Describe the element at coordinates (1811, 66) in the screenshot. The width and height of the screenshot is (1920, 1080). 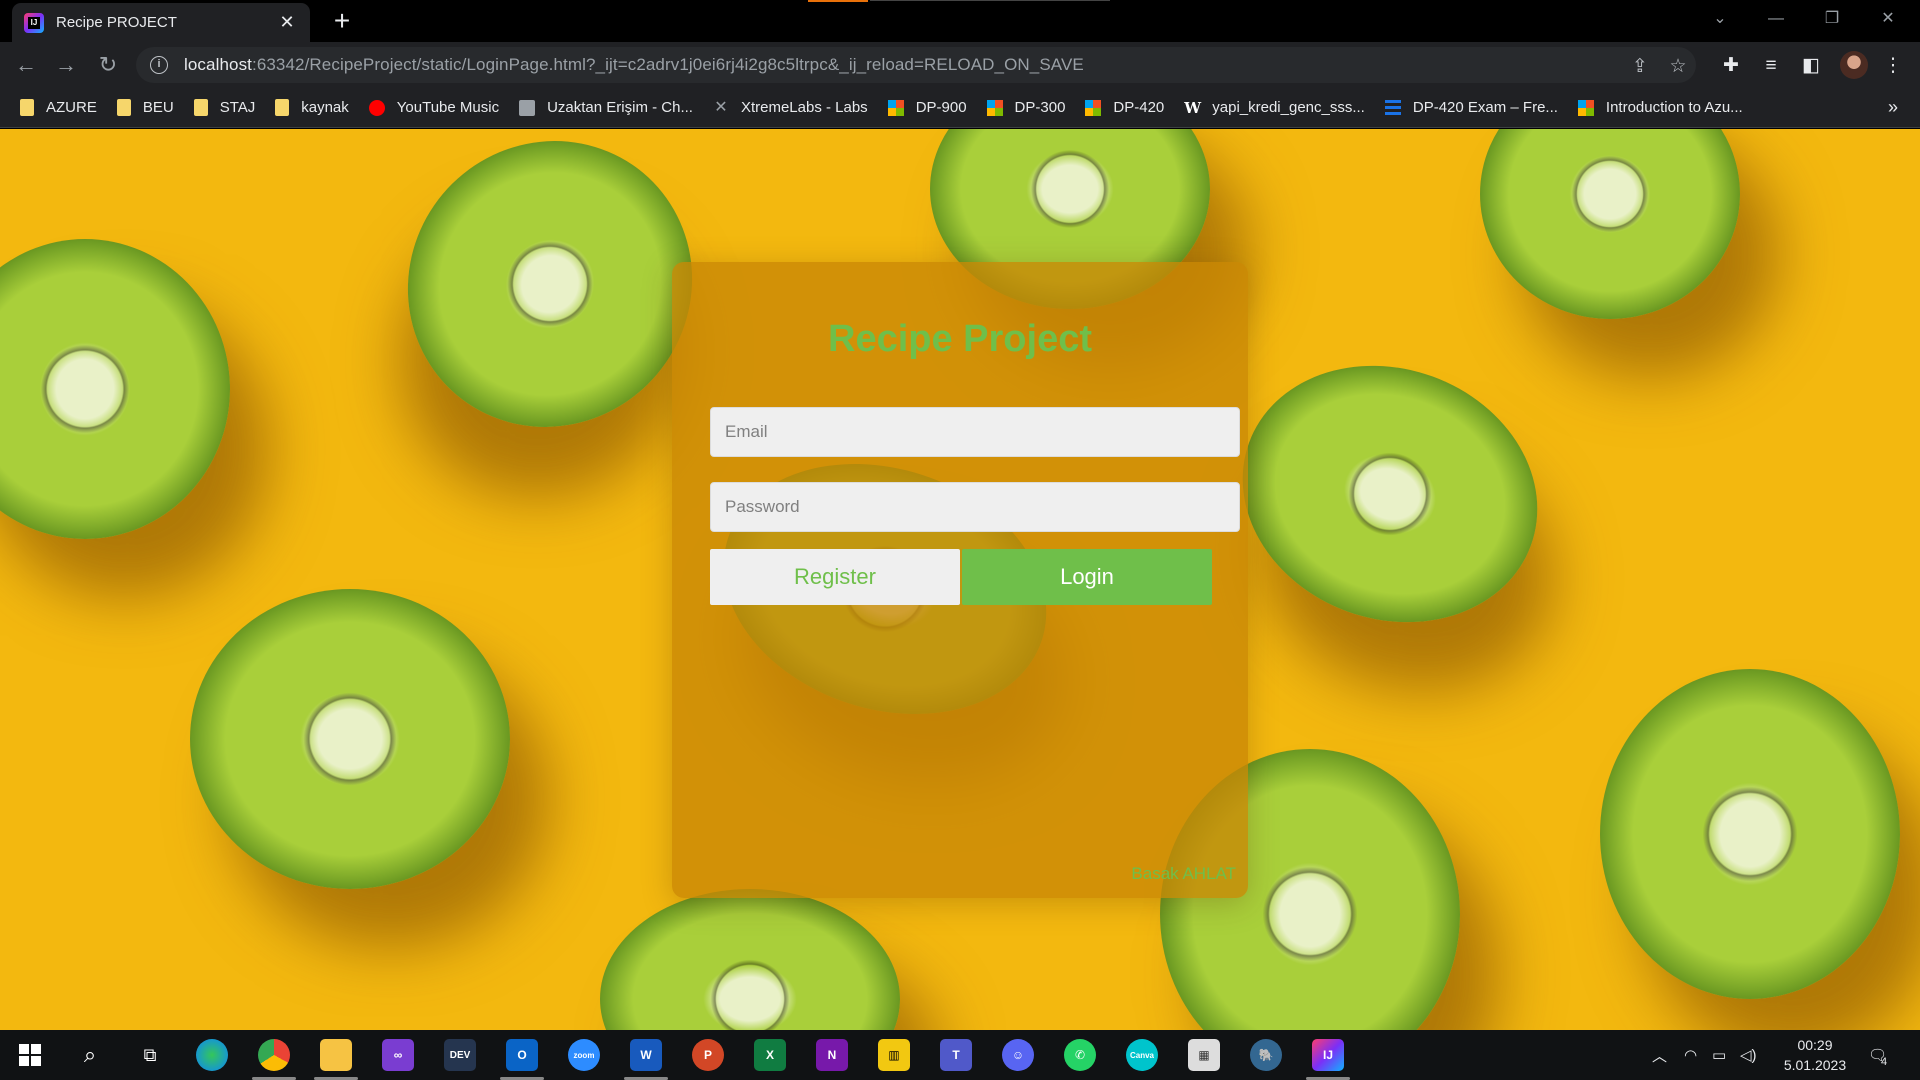
I see `side-panel-icon: ◧` at that location.